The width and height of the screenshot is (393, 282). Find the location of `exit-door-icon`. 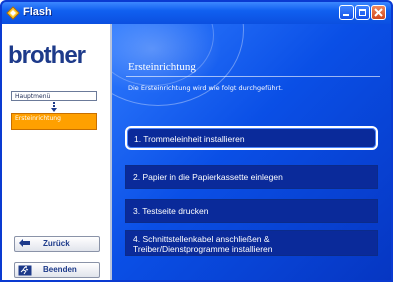

exit-door-icon is located at coordinates (25, 270).